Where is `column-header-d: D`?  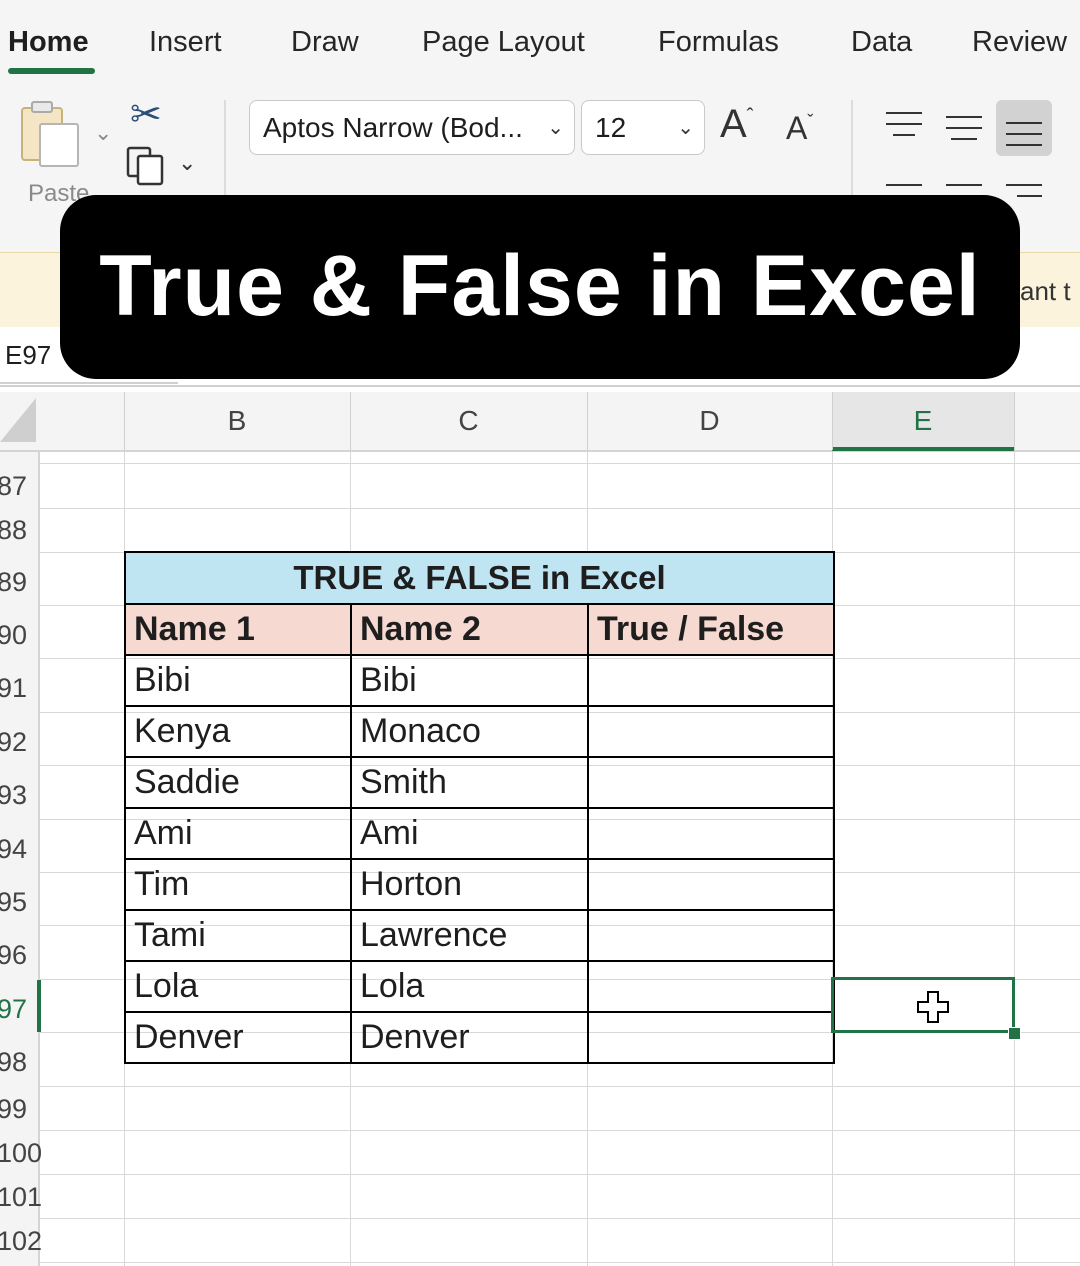
column-header-d: D is located at coordinates (709, 421).